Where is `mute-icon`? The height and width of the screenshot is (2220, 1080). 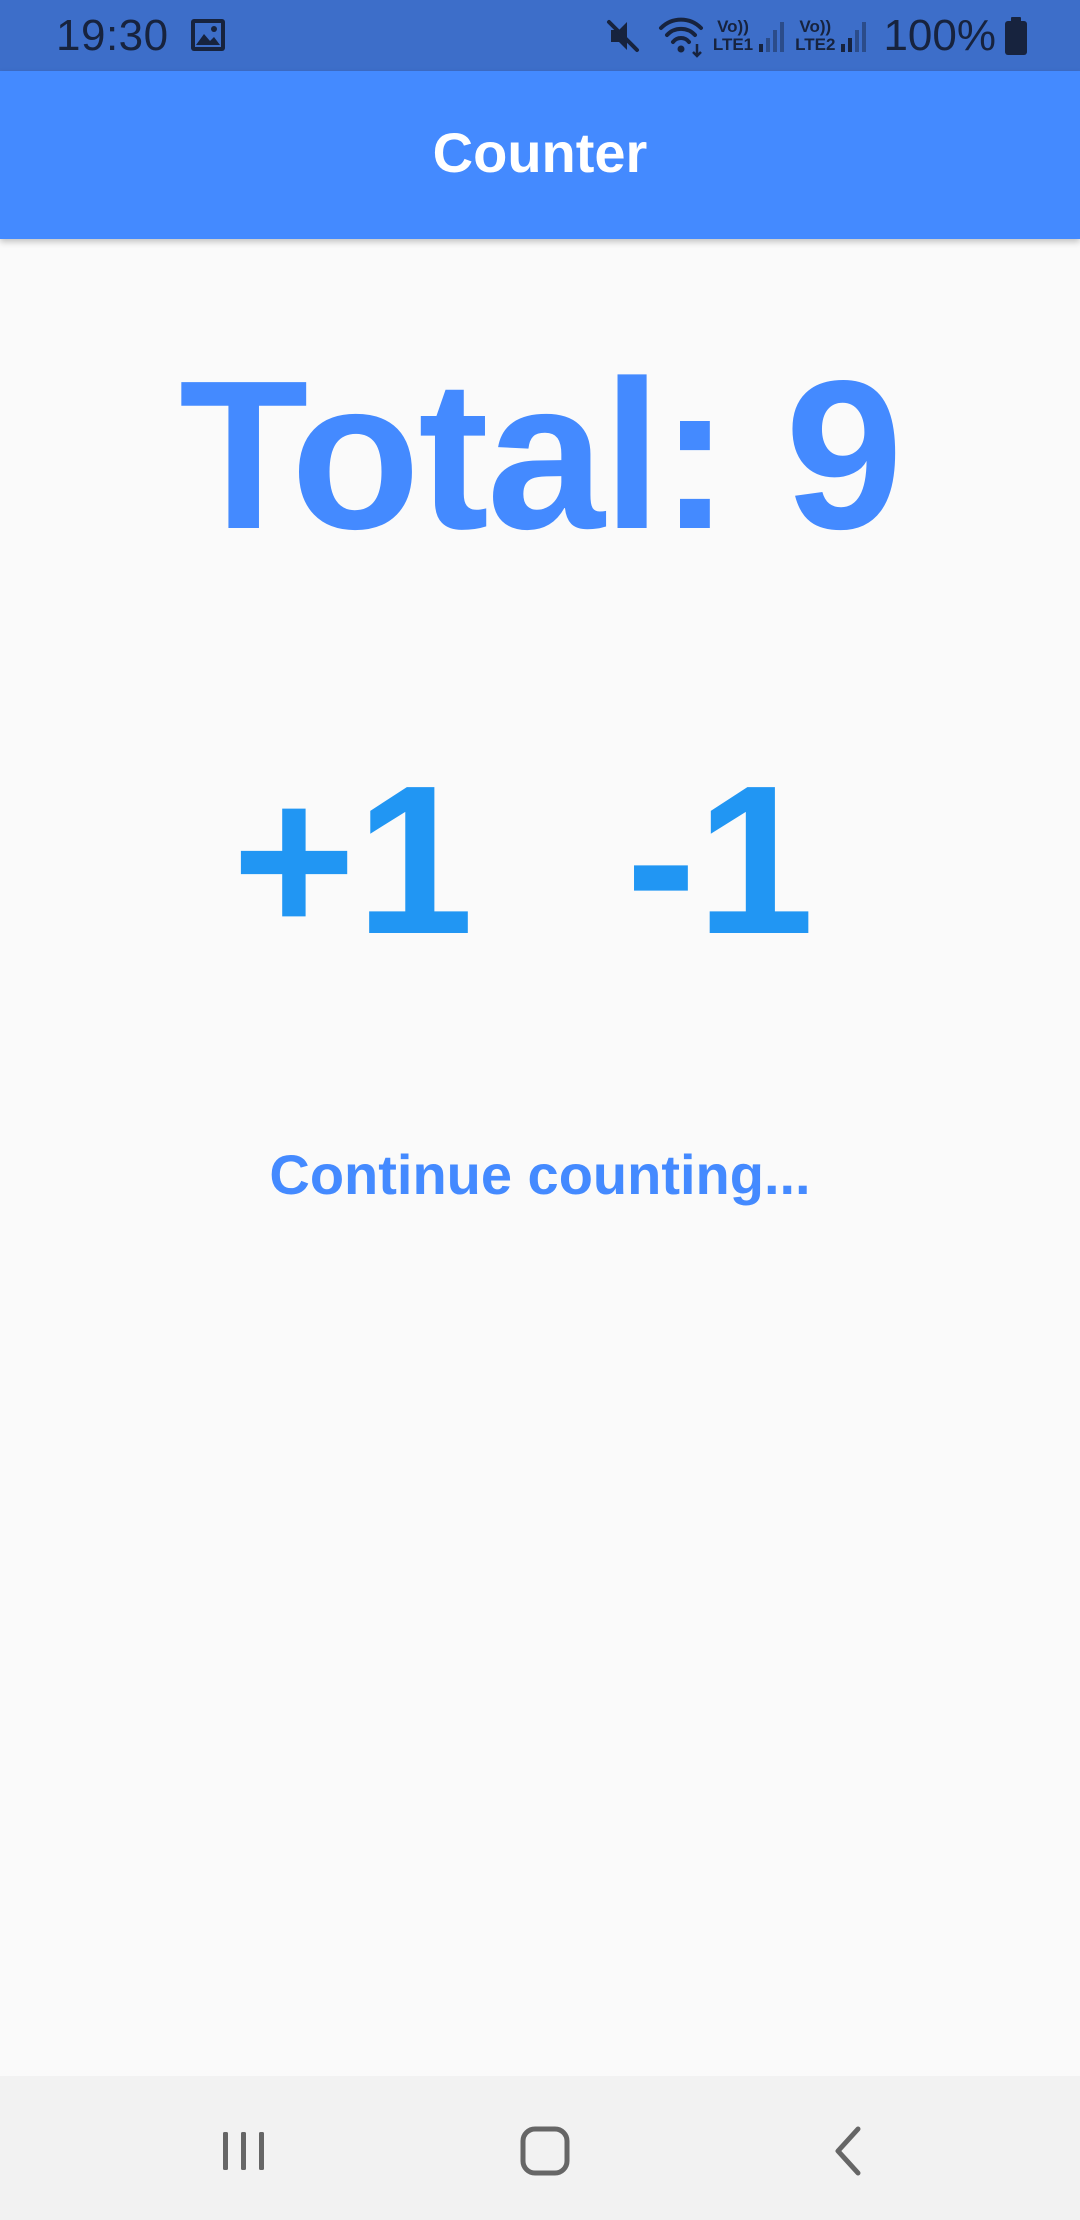
mute-icon is located at coordinates (622, 36).